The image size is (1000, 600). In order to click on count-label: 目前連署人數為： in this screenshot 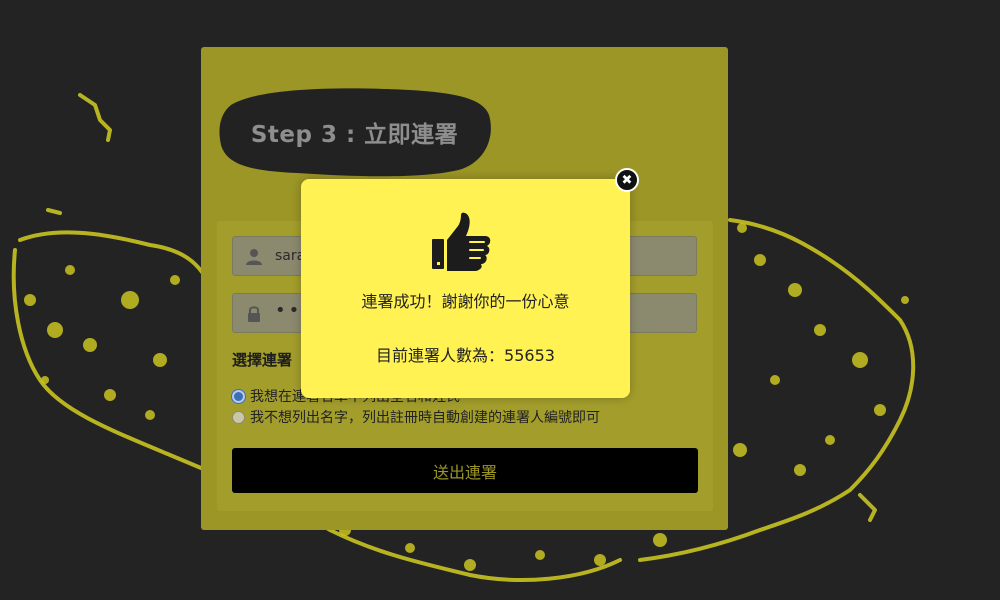, I will do `click(440, 355)`.